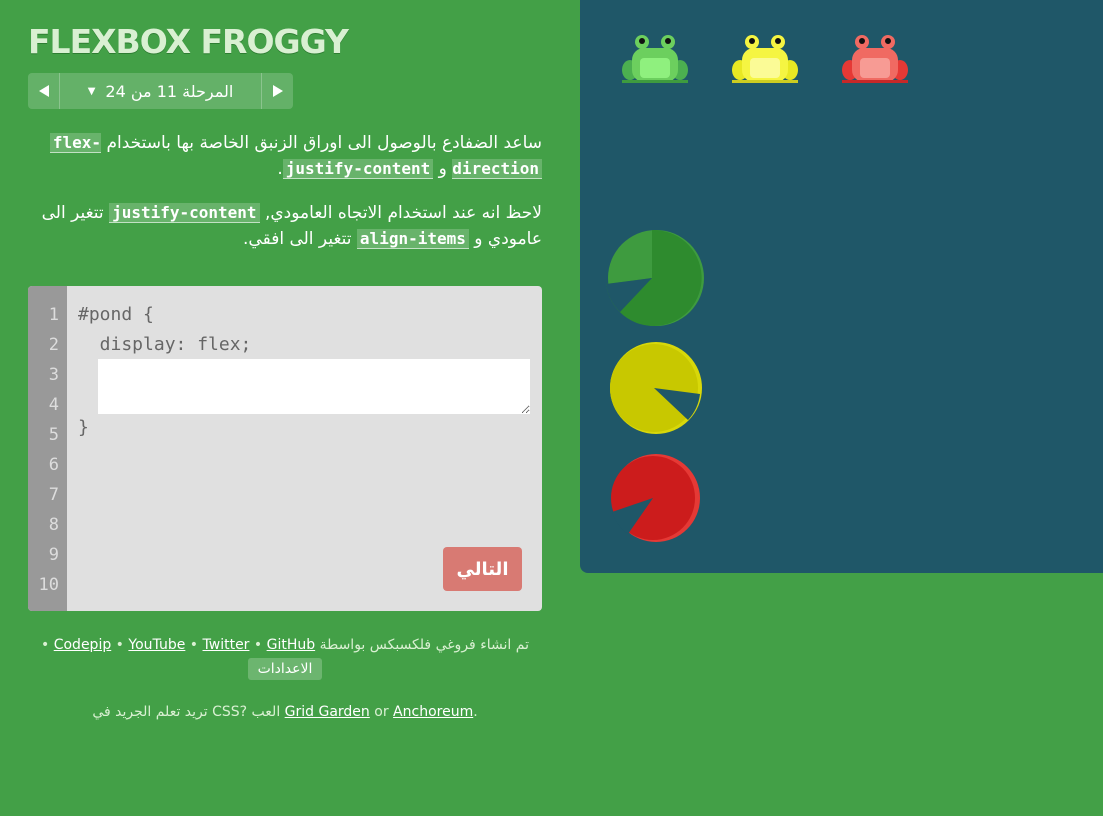  I want to click on line-number: 9, so click(53, 555).